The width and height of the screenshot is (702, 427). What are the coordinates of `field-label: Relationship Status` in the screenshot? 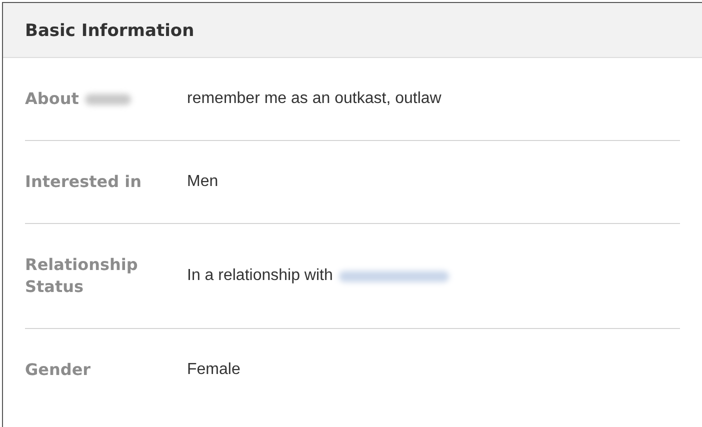 It's located at (82, 276).